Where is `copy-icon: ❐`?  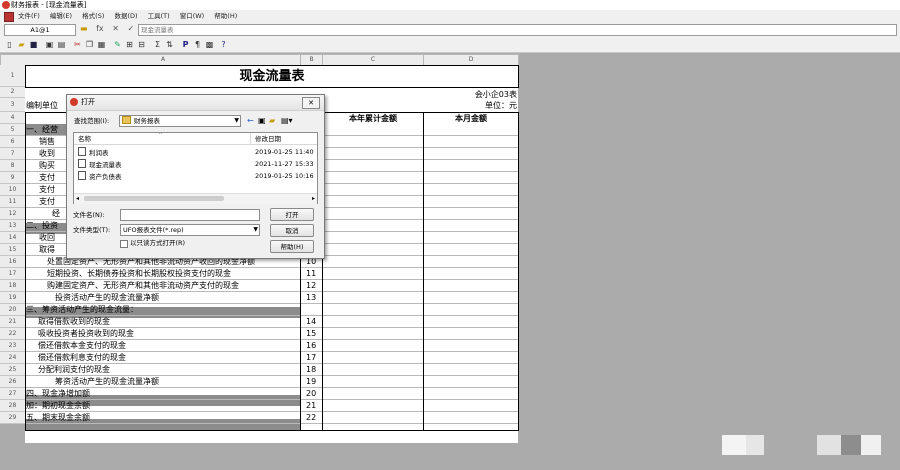
copy-icon: ❐ is located at coordinates (89, 44).